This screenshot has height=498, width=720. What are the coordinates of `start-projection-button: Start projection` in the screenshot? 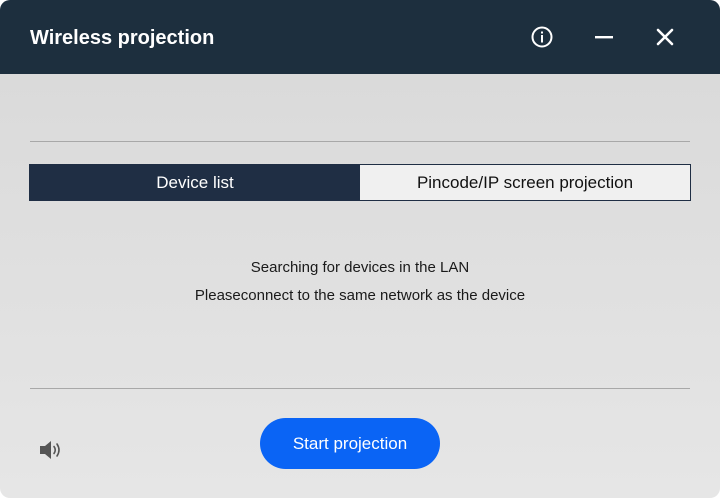 It's located at (350, 443).